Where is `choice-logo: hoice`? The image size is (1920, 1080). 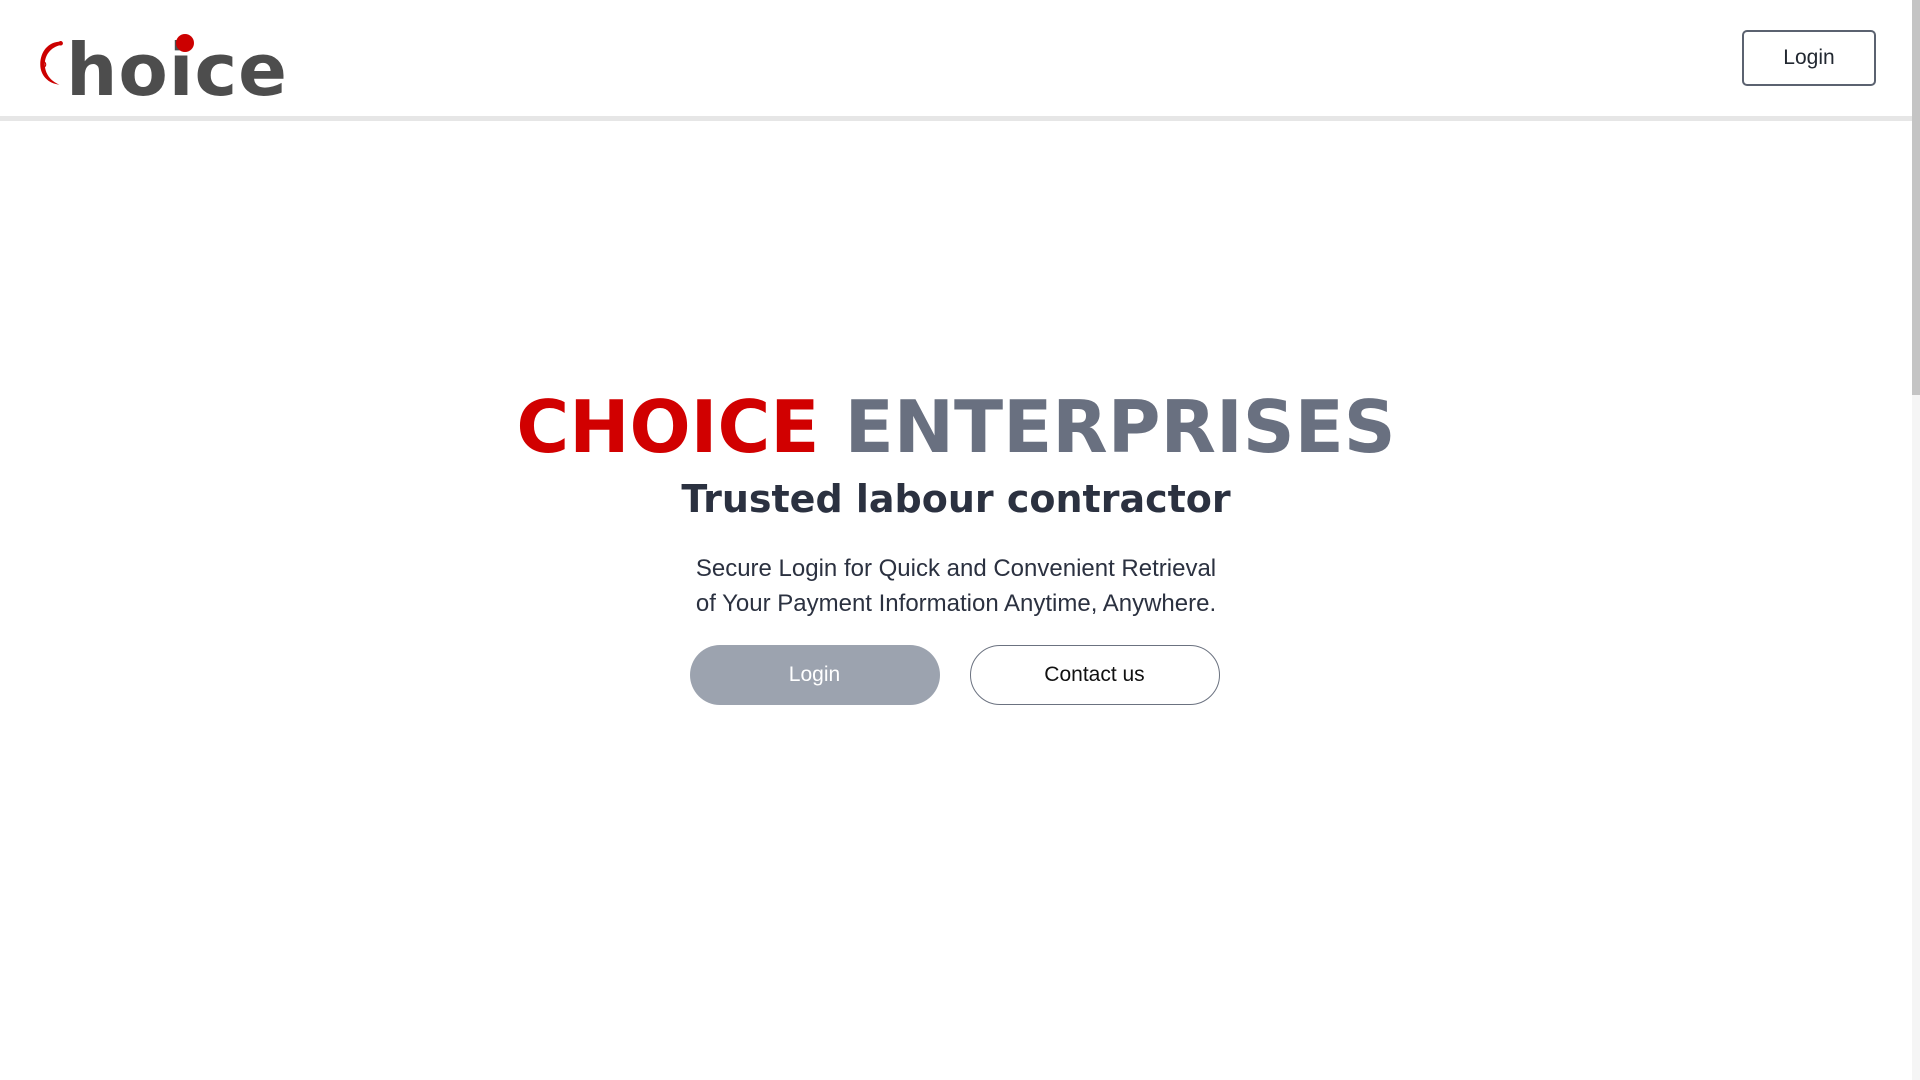 choice-logo: hoice is located at coordinates (163, 60).